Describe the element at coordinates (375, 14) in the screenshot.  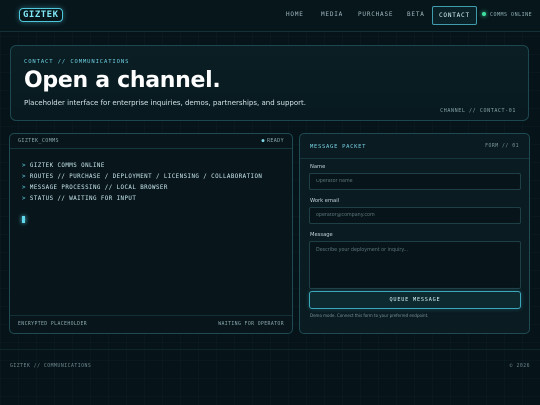
I see `nav-link-purchase: PURCHASE` at that location.